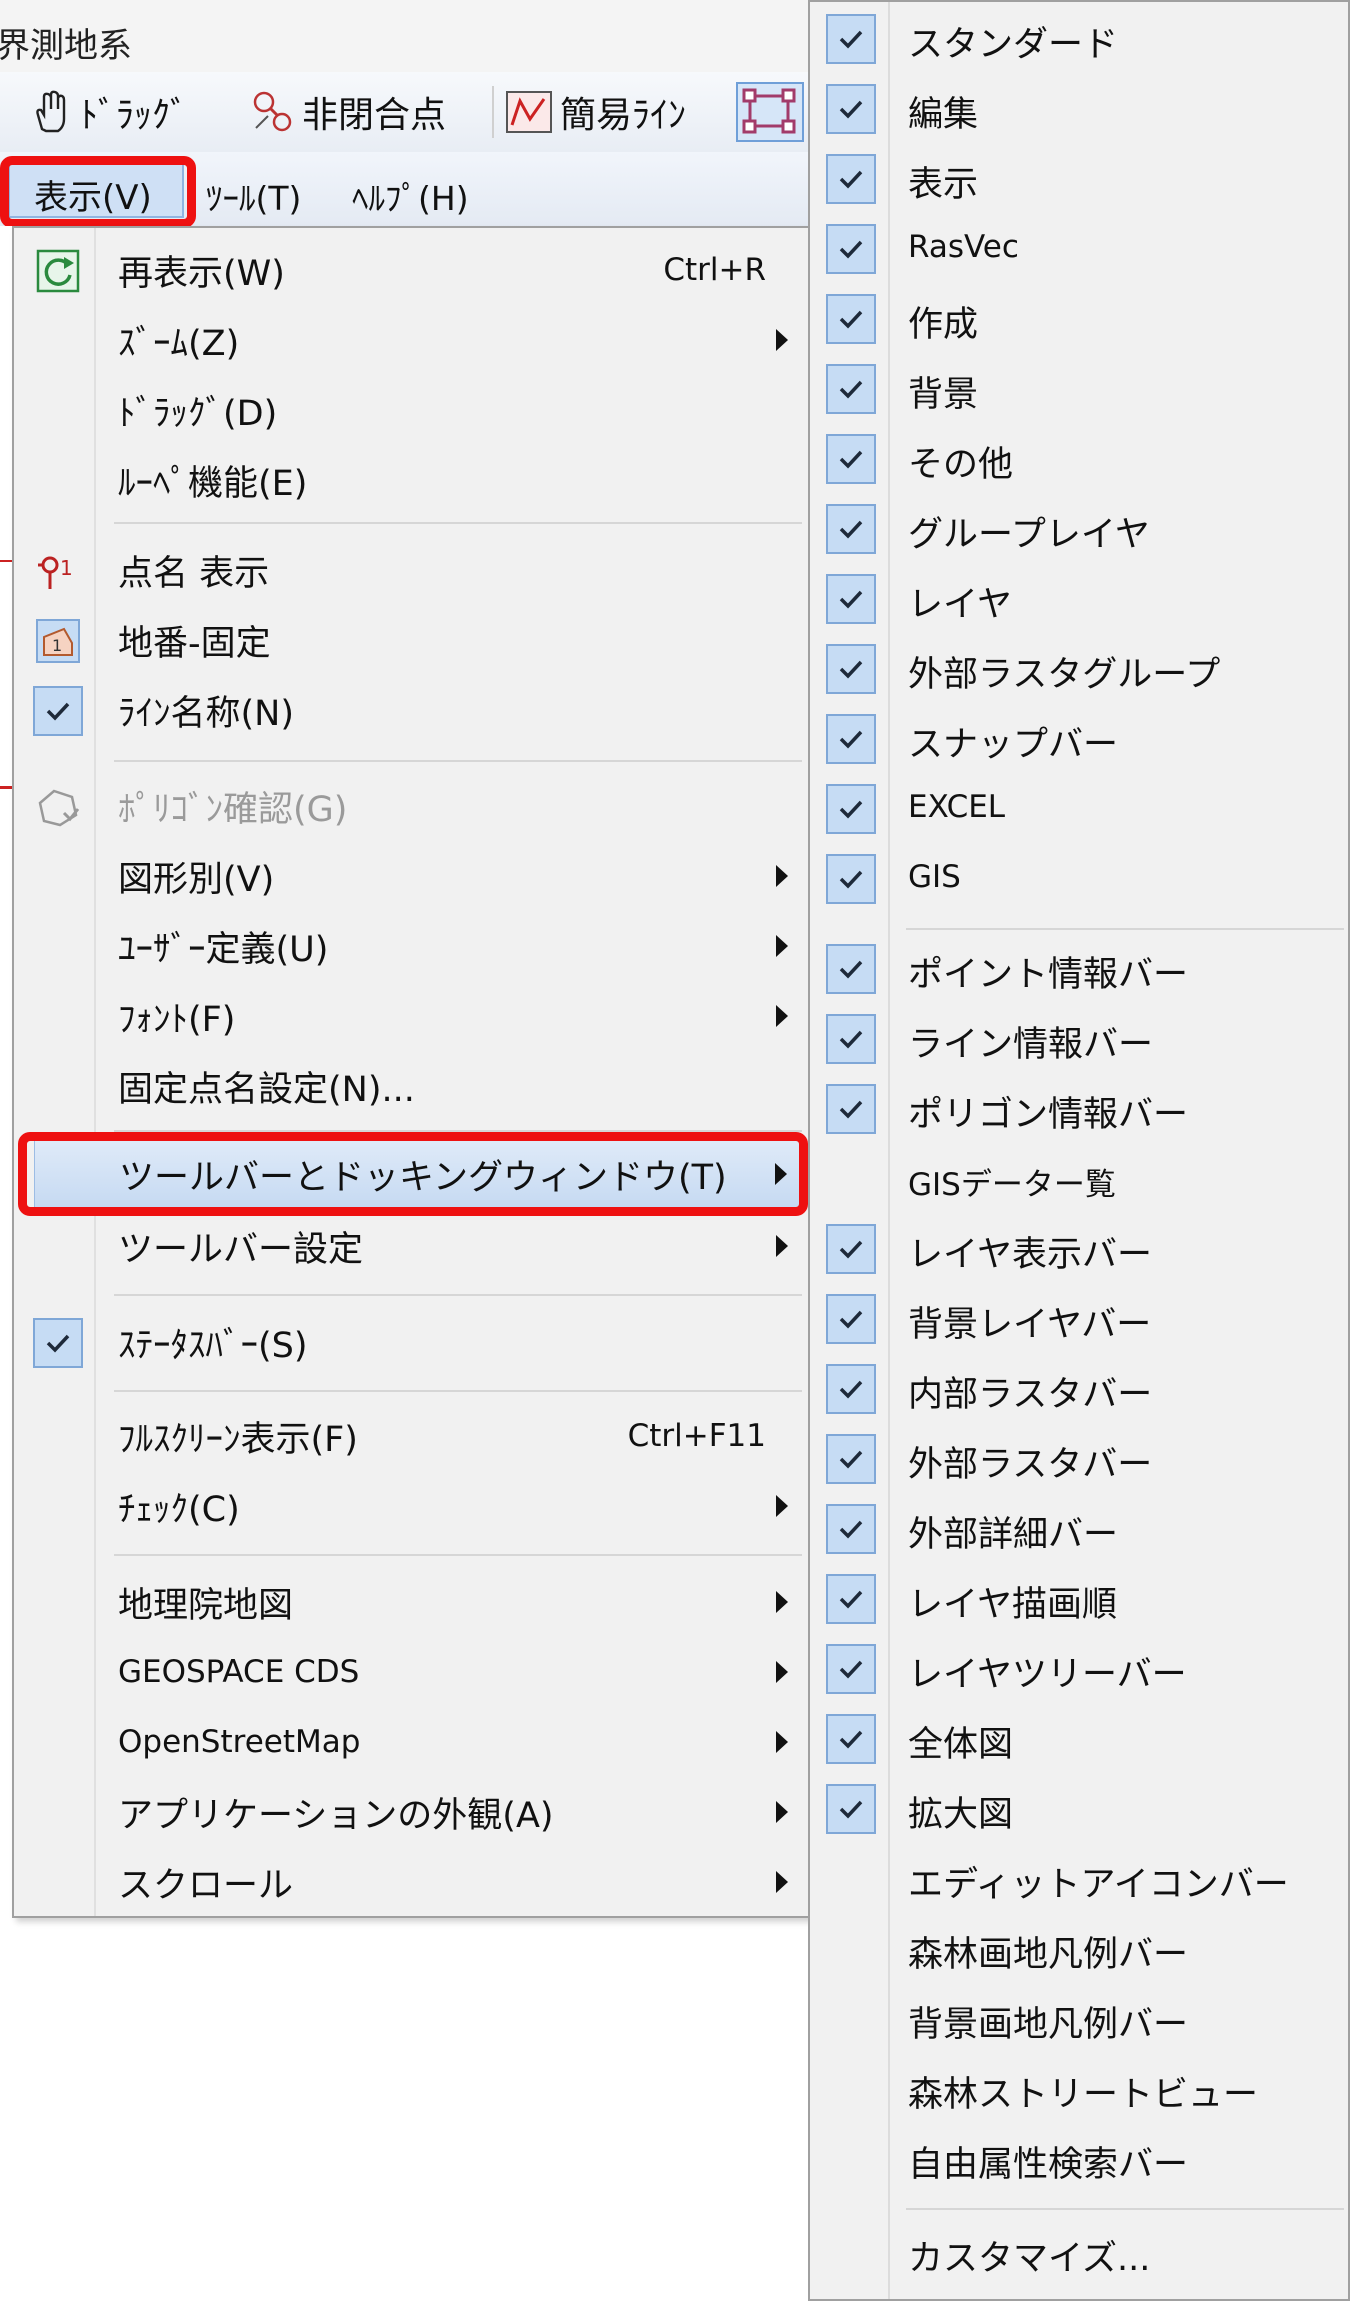 The width and height of the screenshot is (1350, 2301). Describe the element at coordinates (108, 112) in the screenshot. I see `drag-tool-button: ﾄﾞﾗｯｸﾞ` at that location.